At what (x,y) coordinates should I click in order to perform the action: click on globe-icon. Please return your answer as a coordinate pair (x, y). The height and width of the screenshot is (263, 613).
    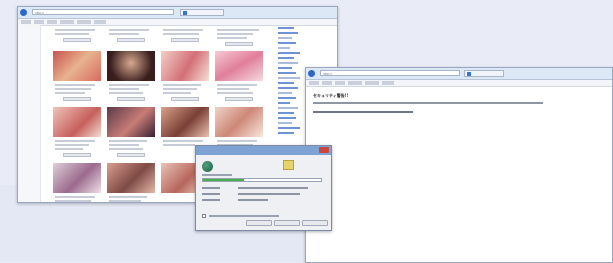
    Looking at the image, I should click on (207, 166).